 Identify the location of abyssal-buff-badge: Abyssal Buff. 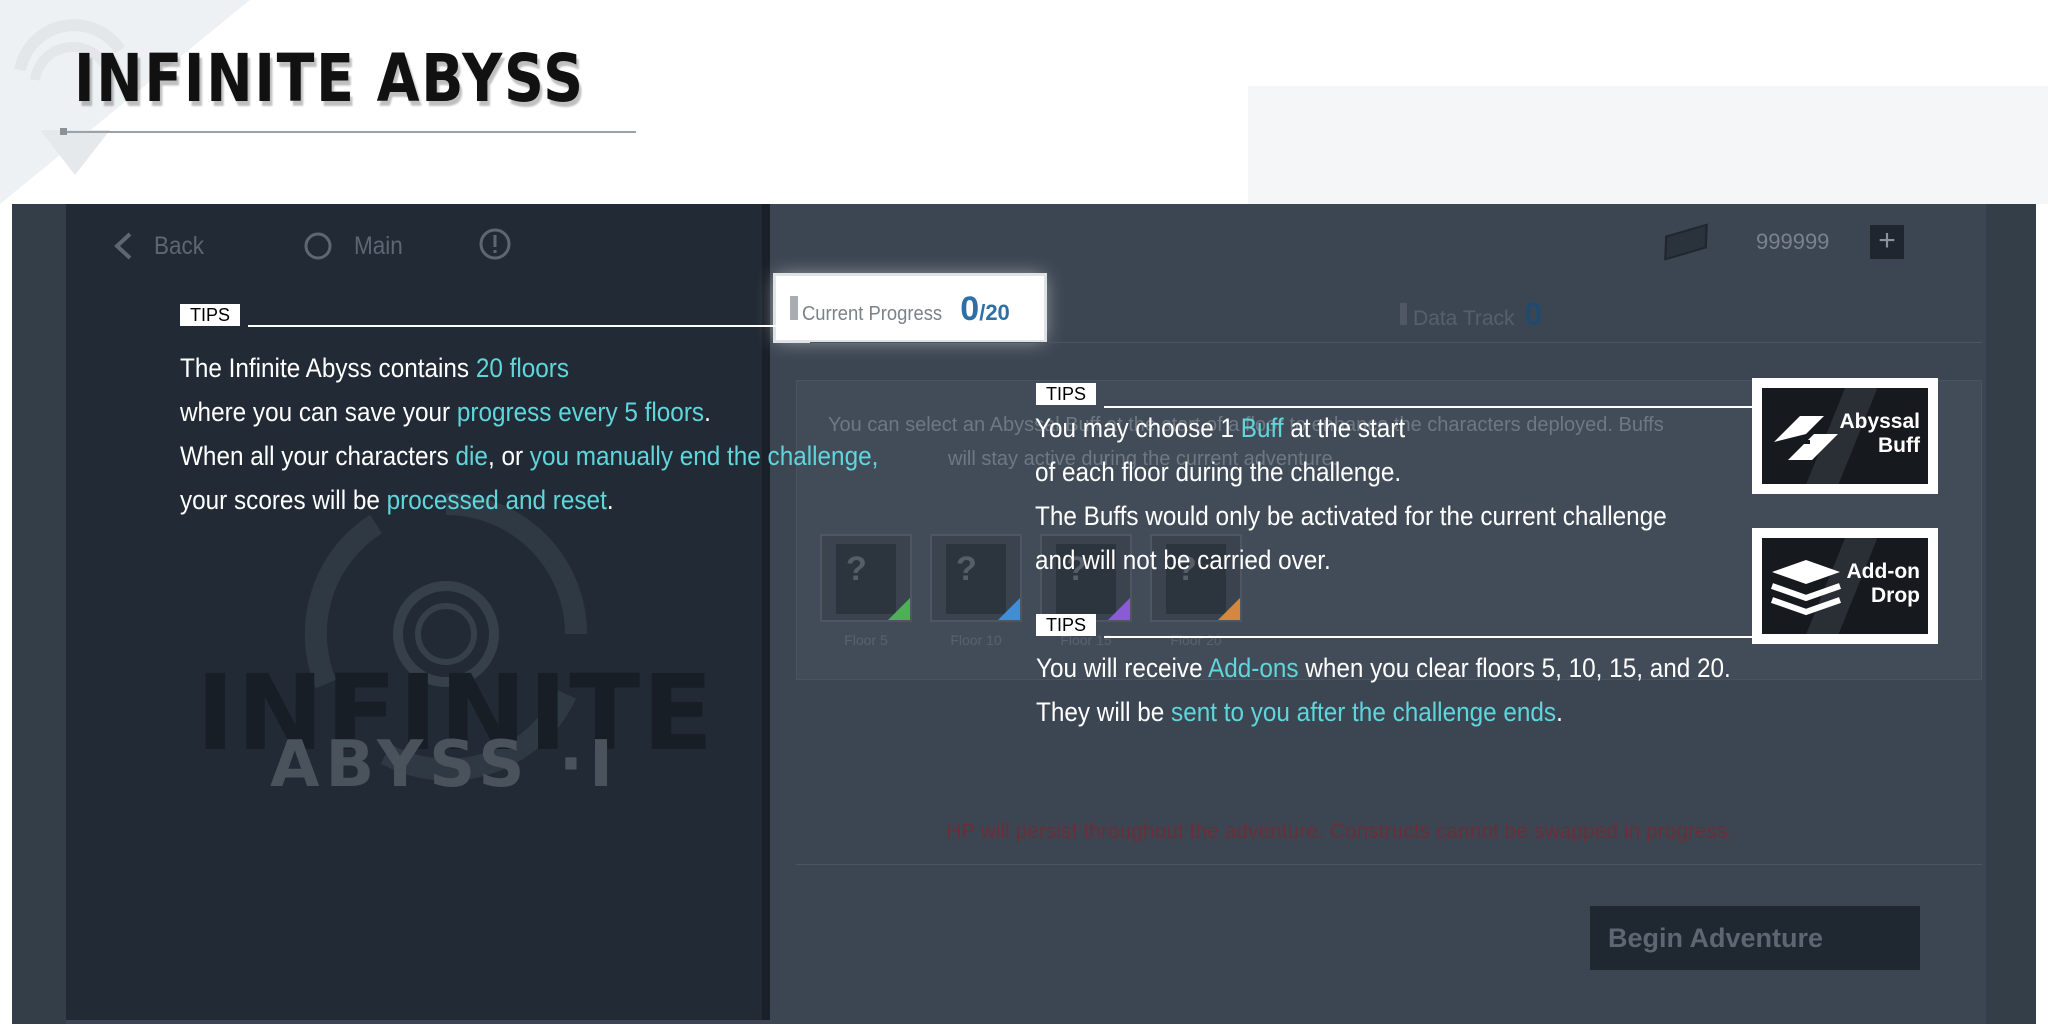
(1845, 436).